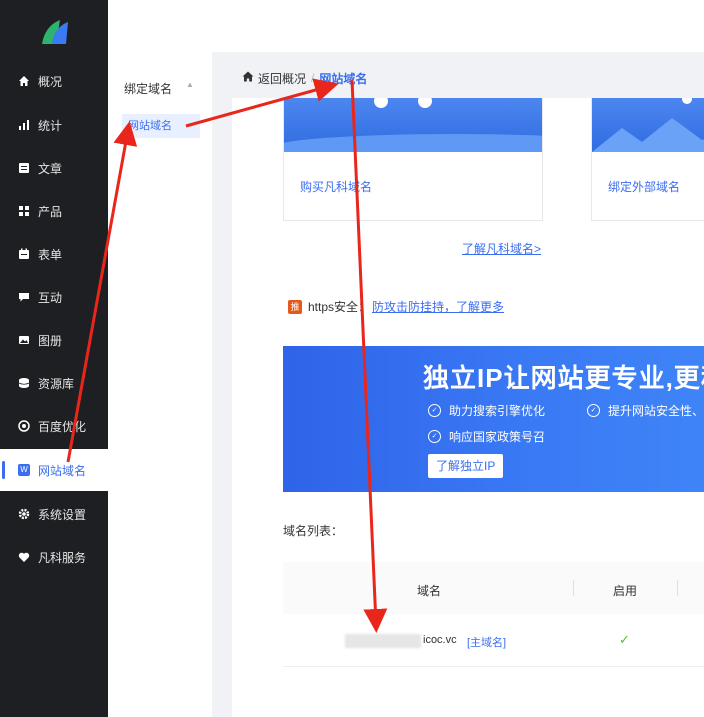  What do you see at coordinates (466, 466) in the screenshot?
I see `learn-ip-button: 了解独立IP` at bounding box center [466, 466].